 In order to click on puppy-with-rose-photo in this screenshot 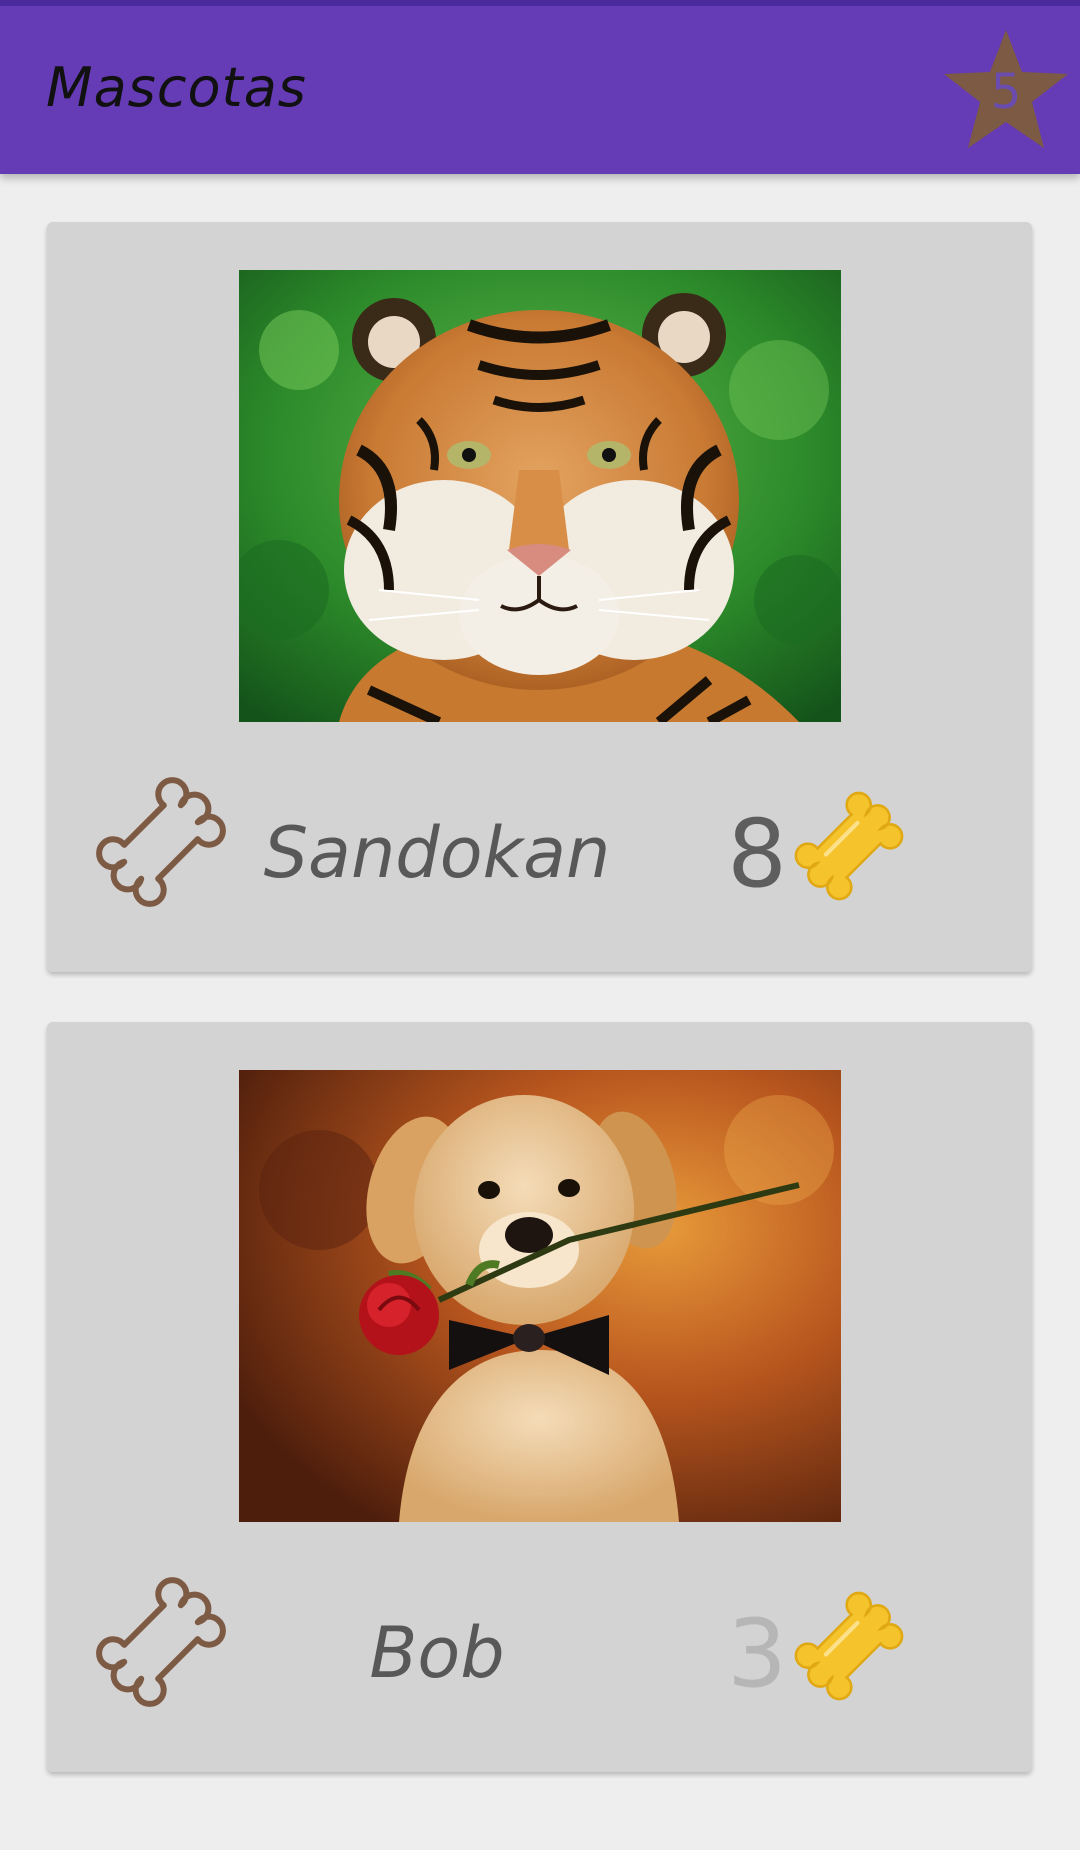, I will do `click(540, 1296)`.